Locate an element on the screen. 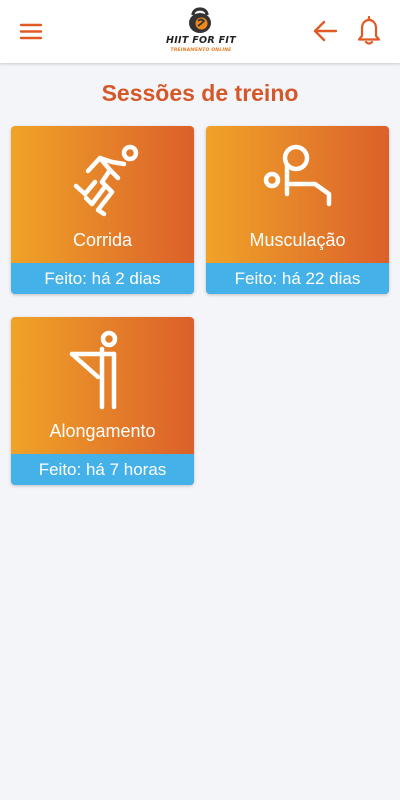 This screenshot has height=800, width=400. menu-button is located at coordinates (32, 32).